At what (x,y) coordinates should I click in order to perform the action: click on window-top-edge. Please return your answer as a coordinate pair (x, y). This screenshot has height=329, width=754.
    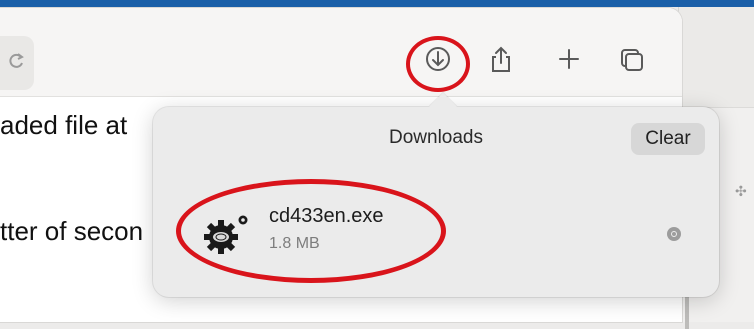
    Looking at the image, I should click on (377, 3).